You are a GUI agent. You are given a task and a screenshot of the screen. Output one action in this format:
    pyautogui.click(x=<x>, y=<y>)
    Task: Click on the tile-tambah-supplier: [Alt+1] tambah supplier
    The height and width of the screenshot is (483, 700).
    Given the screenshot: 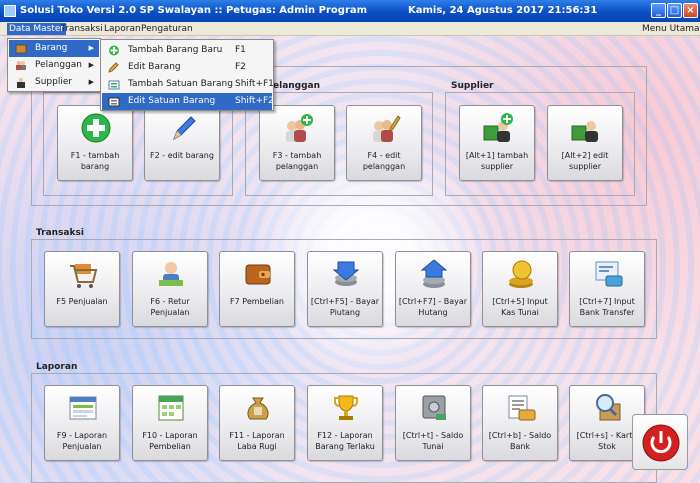 What is the action you would take?
    pyautogui.click(x=497, y=143)
    